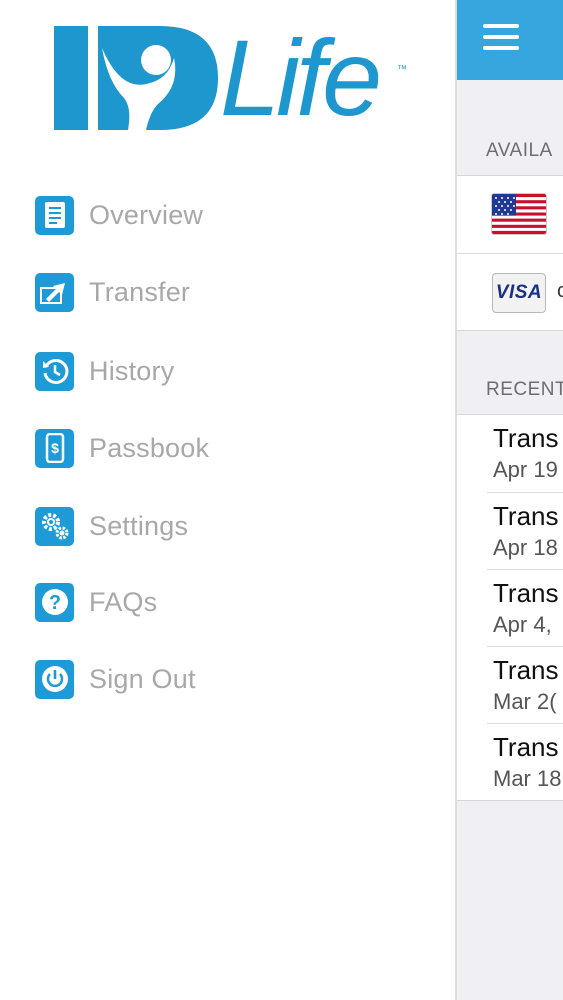  What do you see at coordinates (225, 292) in the screenshot?
I see `menu-item-transfer: Transfer` at bounding box center [225, 292].